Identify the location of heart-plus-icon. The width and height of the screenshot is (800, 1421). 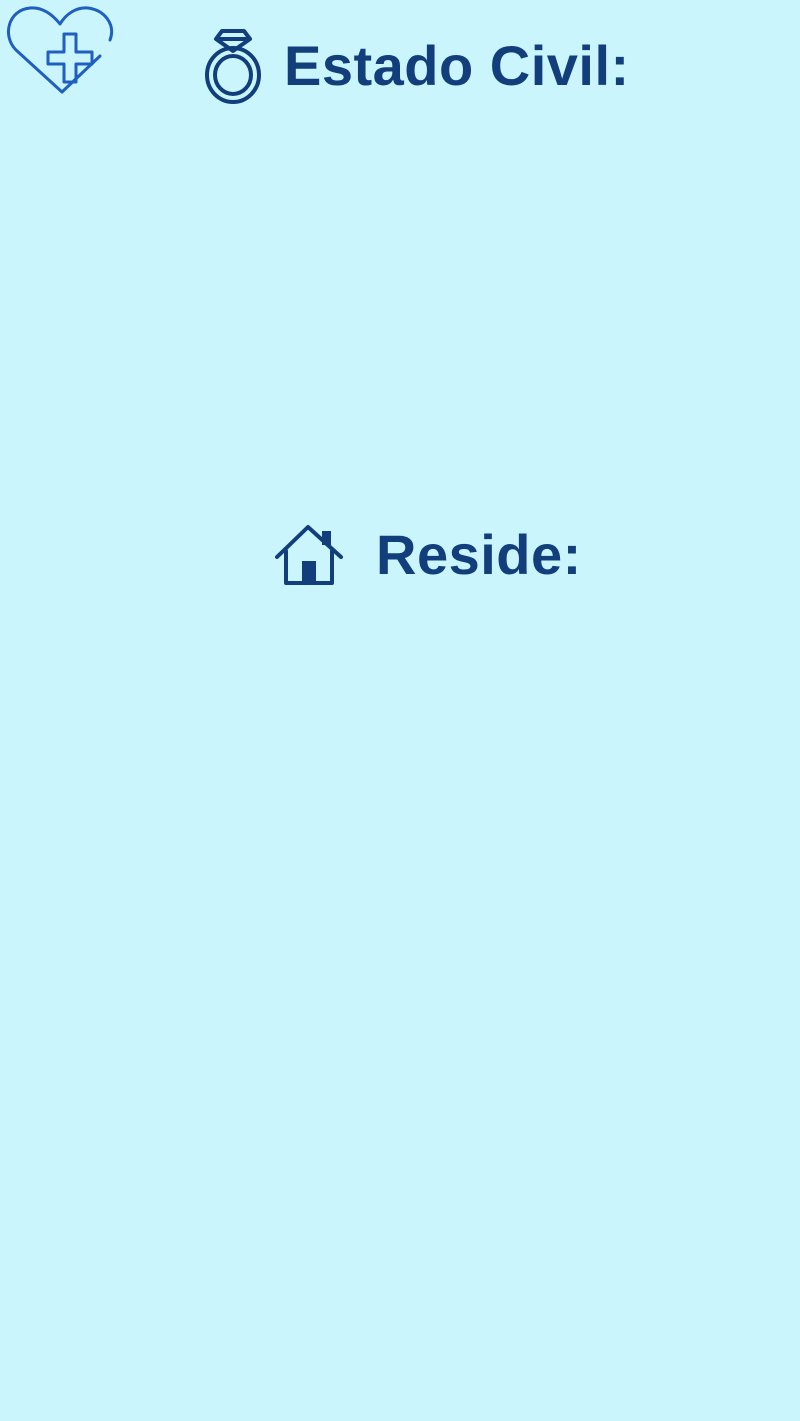
(60, 50).